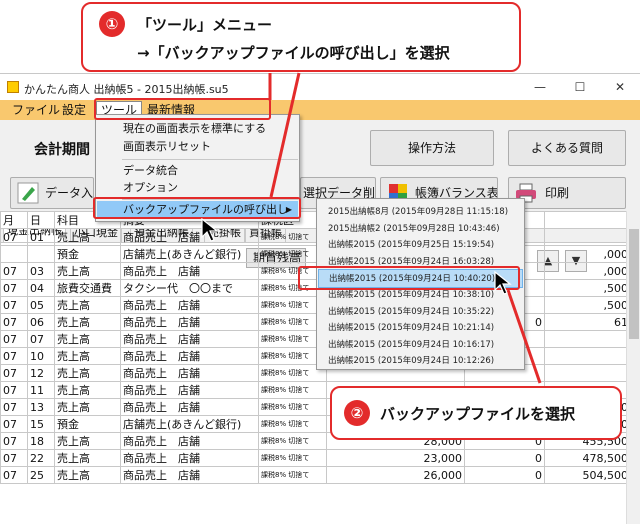  I want to click on step-2-instruction: バックアップファイルを選択, so click(478, 414).